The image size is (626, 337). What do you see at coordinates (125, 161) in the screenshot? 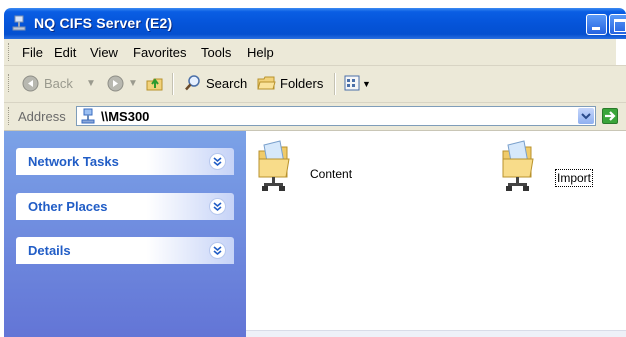
I see `network-tasks-header: Network Tasks` at bounding box center [125, 161].